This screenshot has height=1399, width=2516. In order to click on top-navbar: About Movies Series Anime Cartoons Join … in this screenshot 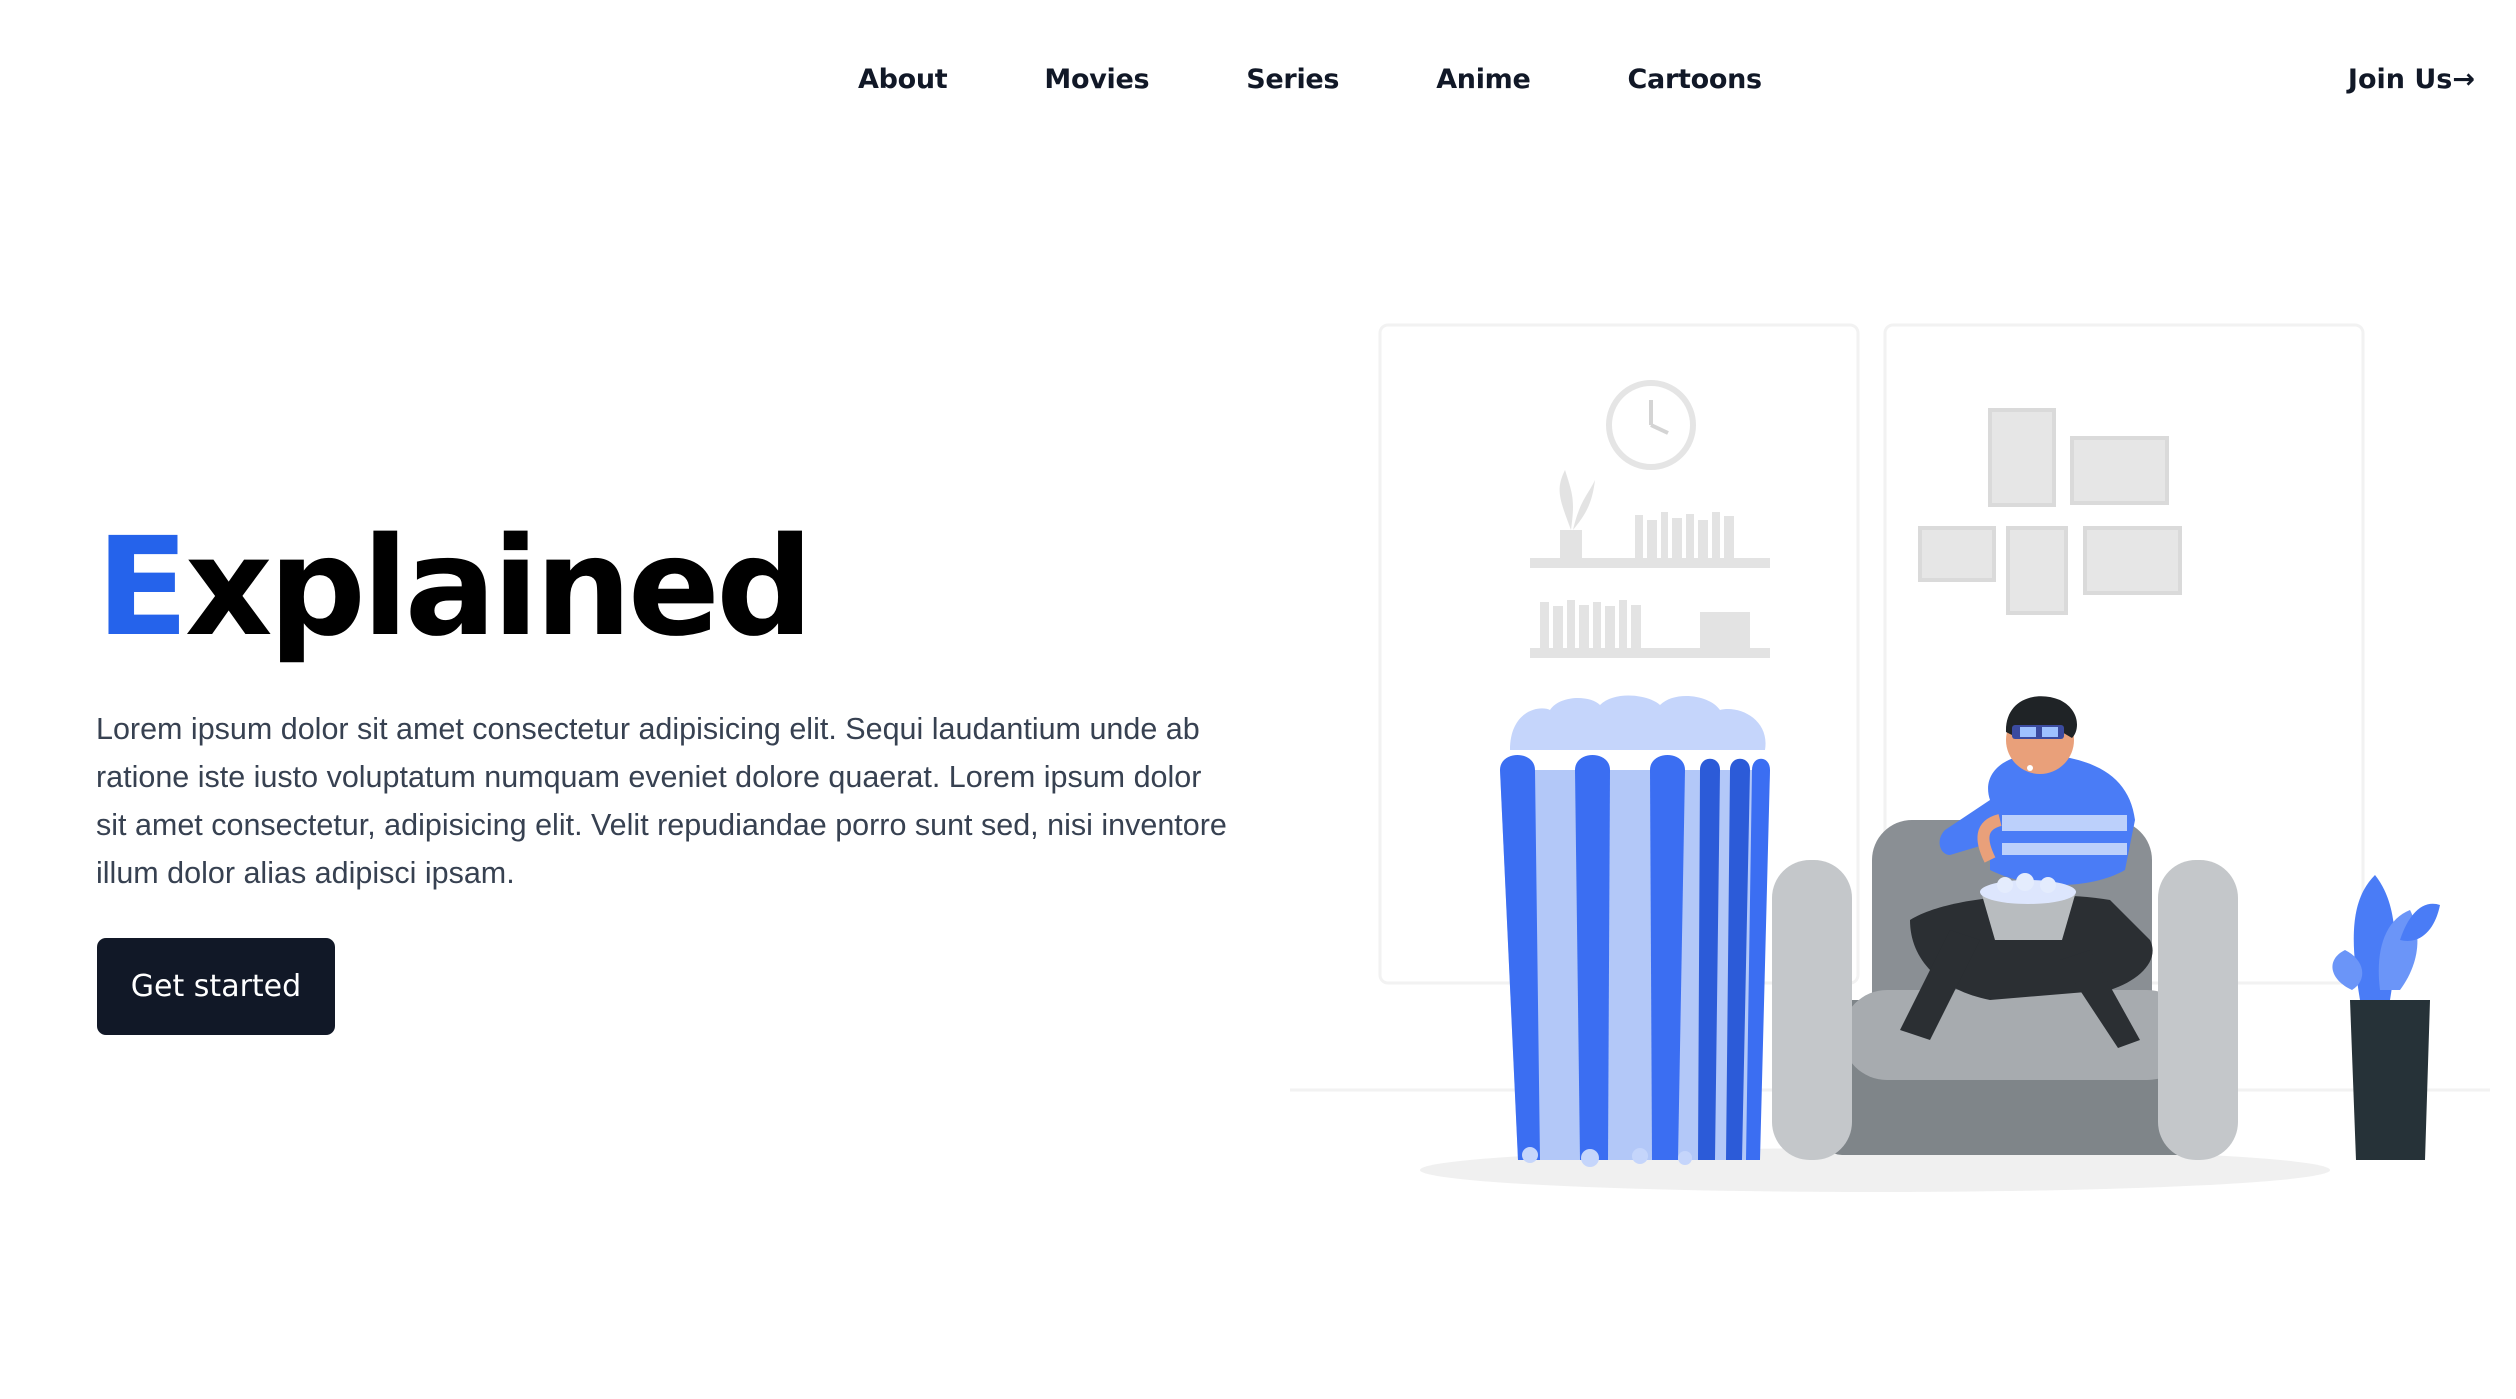, I will do `click(1258, 85)`.